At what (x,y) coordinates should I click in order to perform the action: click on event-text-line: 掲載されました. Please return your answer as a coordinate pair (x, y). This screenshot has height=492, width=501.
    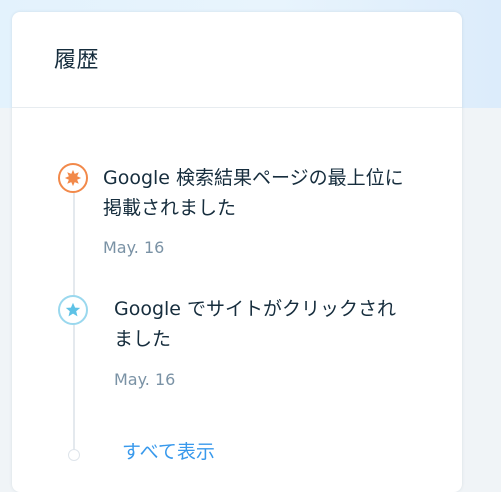
    Looking at the image, I should click on (170, 208).